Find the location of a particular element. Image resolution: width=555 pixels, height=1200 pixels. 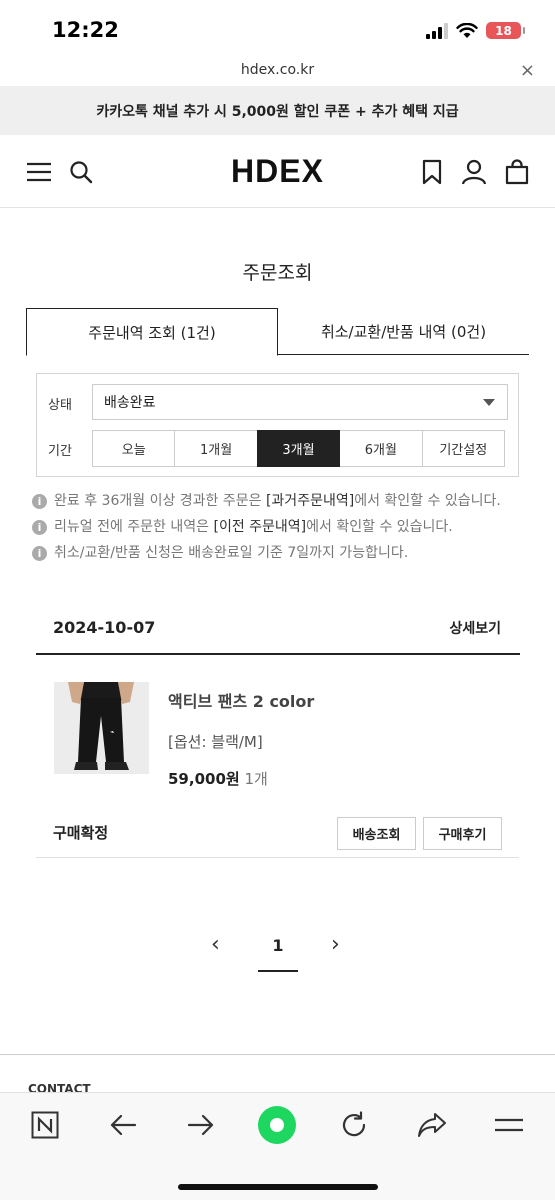

naver-home-icon is located at coordinates (45, 1125).